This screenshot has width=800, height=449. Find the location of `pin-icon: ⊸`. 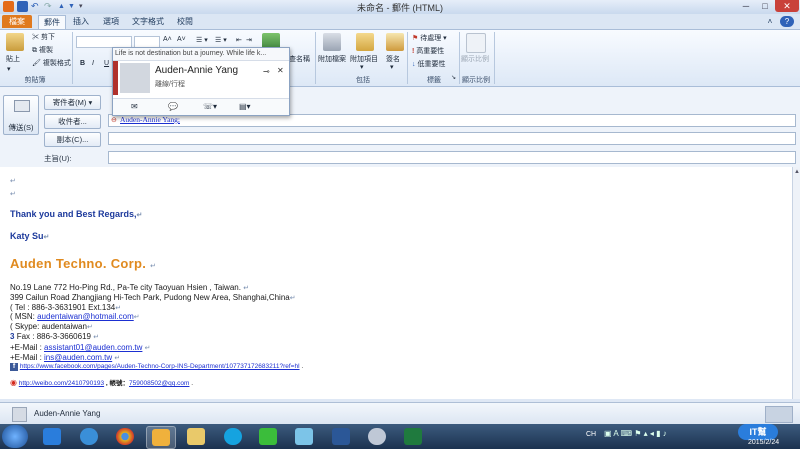

pin-icon: ⊸ is located at coordinates (266, 71).